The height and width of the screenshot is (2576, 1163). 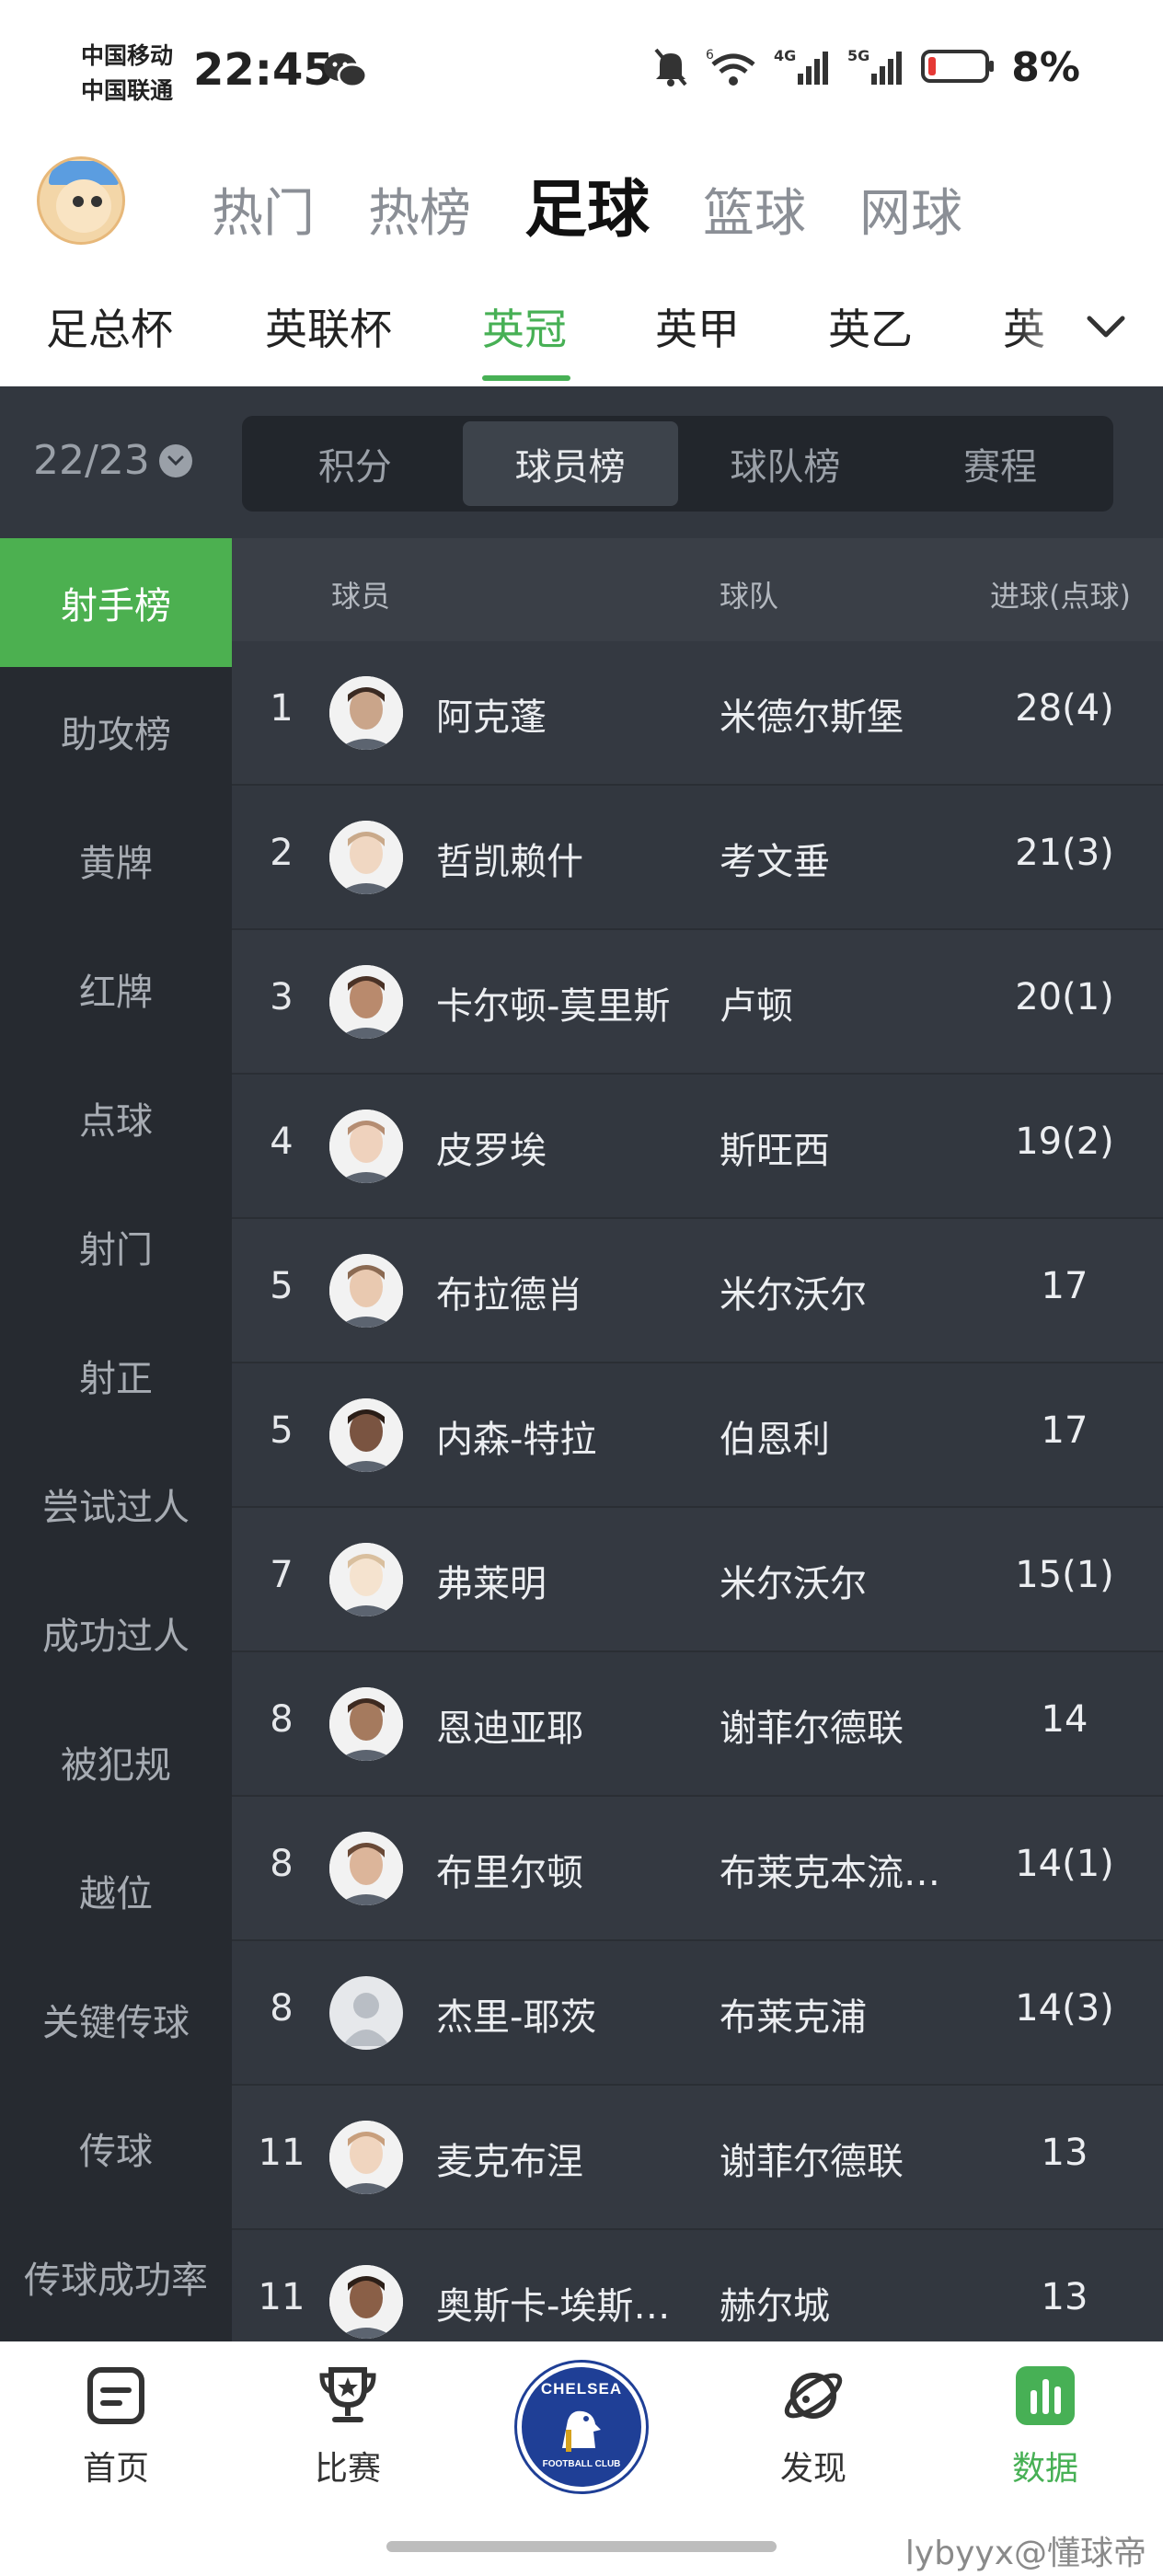 What do you see at coordinates (420, 209) in the screenshot?
I see `tab-trending: 热榜` at bounding box center [420, 209].